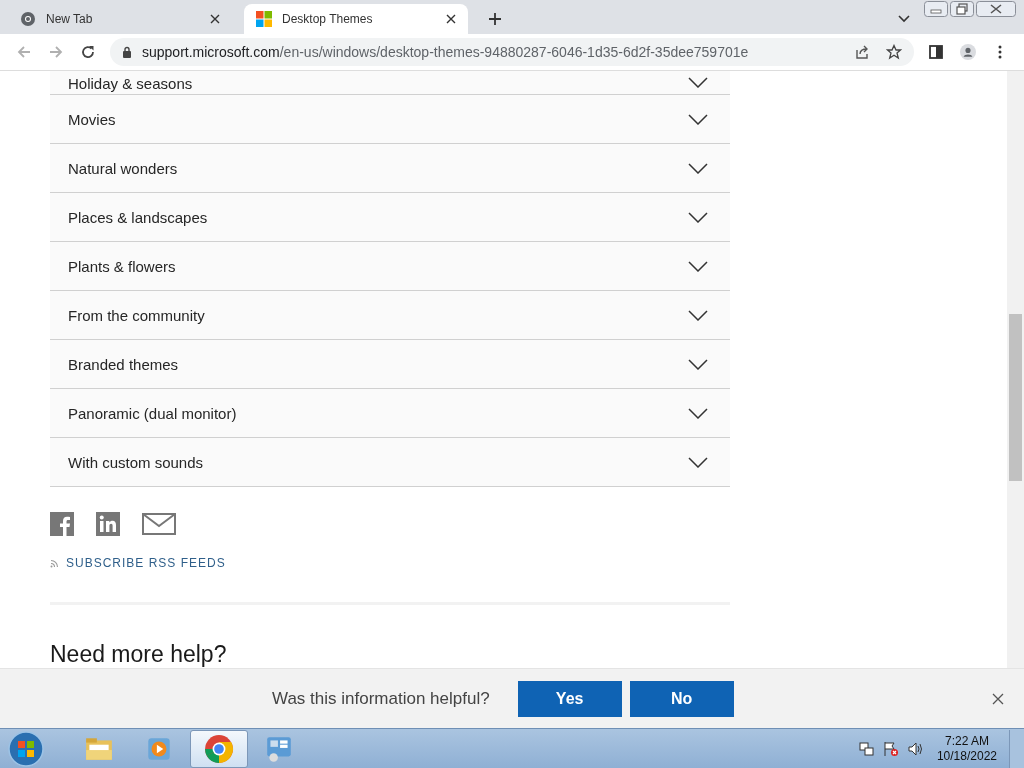 This screenshot has width=1024, height=768. Describe the element at coordinates (356, 19) in the screenshot. I see `browser-tab: Desktop Themes` at that location.